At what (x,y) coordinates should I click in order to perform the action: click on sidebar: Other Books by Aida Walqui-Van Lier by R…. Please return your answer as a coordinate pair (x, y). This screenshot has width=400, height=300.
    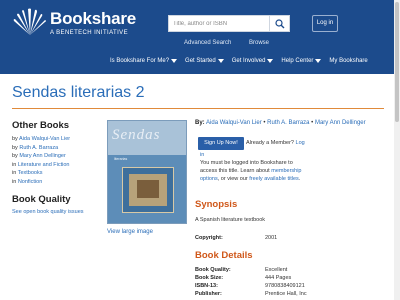
    Looking at the image, I should click on (56, 167).